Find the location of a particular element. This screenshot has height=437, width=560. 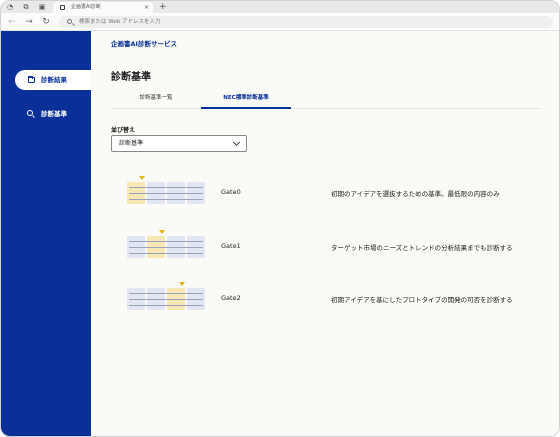

browser-tab-bar: ◔ ⧉ ▣ 企画書AI診断 × + is located at coordinates (280, 7).